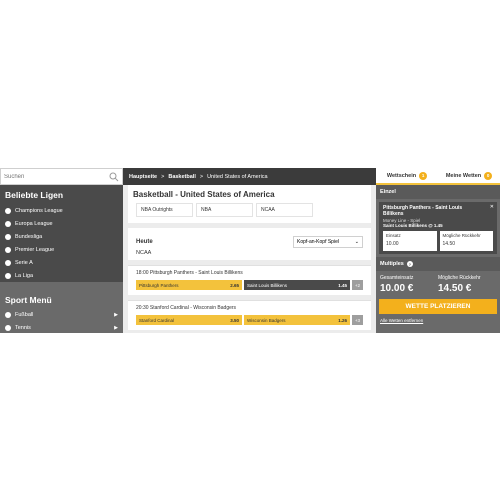 Image resolution: width=500 pixels, height=500 pixels. Describe the element at coordinates (189, 285) in the screenshot. I see `home-odds-button: Pittsburgh Panthers 2.65` at that location.